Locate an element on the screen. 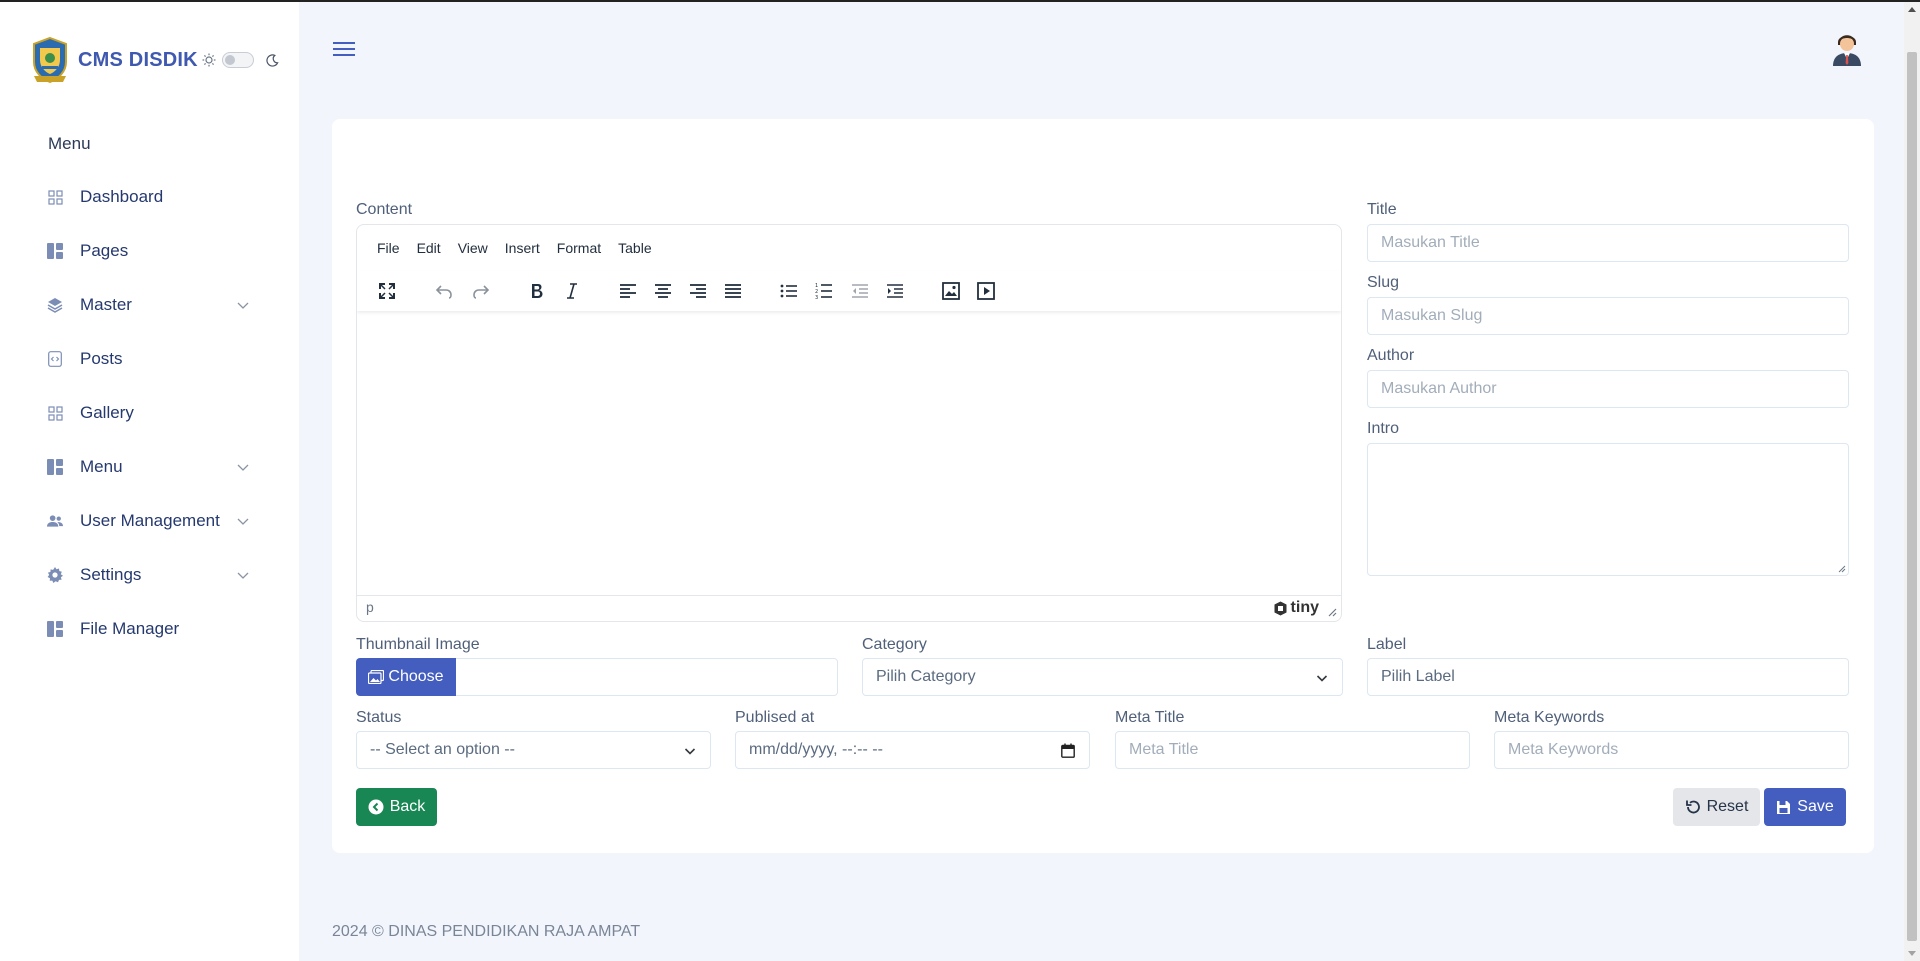 The height and width of the screenshot is (961, 1920). published-at-value: mm/dd/yyyy, --:-- -- is located at coordinates (816, 749).